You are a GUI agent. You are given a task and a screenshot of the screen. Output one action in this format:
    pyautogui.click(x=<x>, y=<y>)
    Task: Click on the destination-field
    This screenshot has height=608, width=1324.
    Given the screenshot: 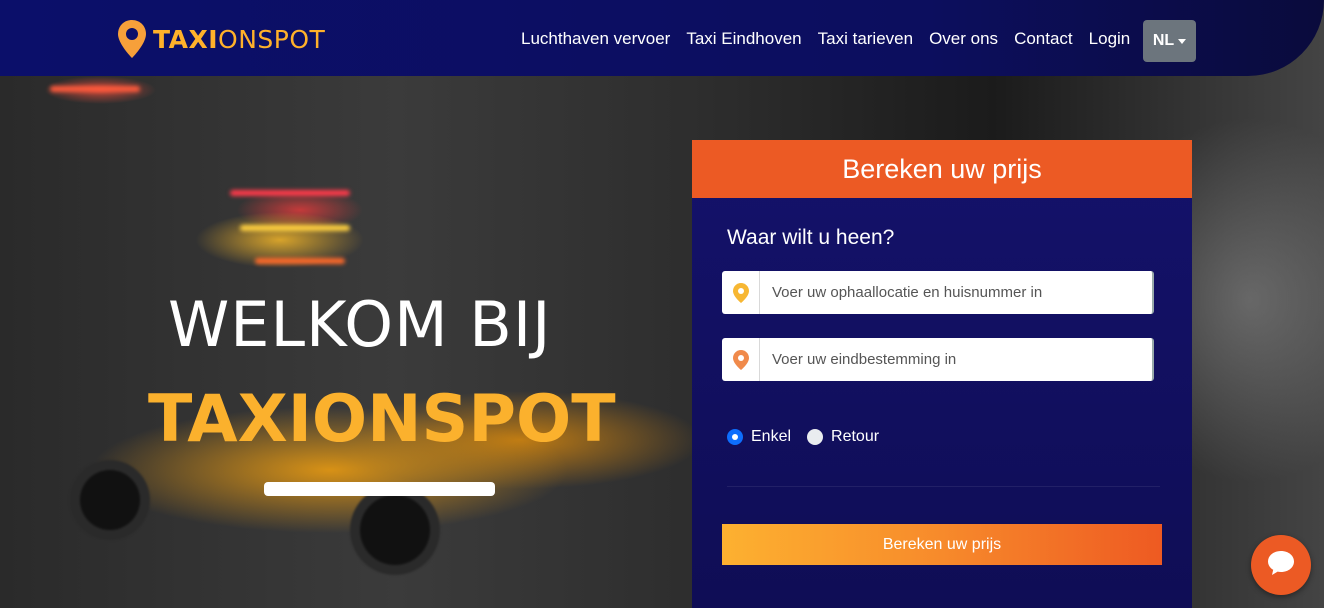 What is the action you would take?
    pyautogui.click(x=938, y=359)
    